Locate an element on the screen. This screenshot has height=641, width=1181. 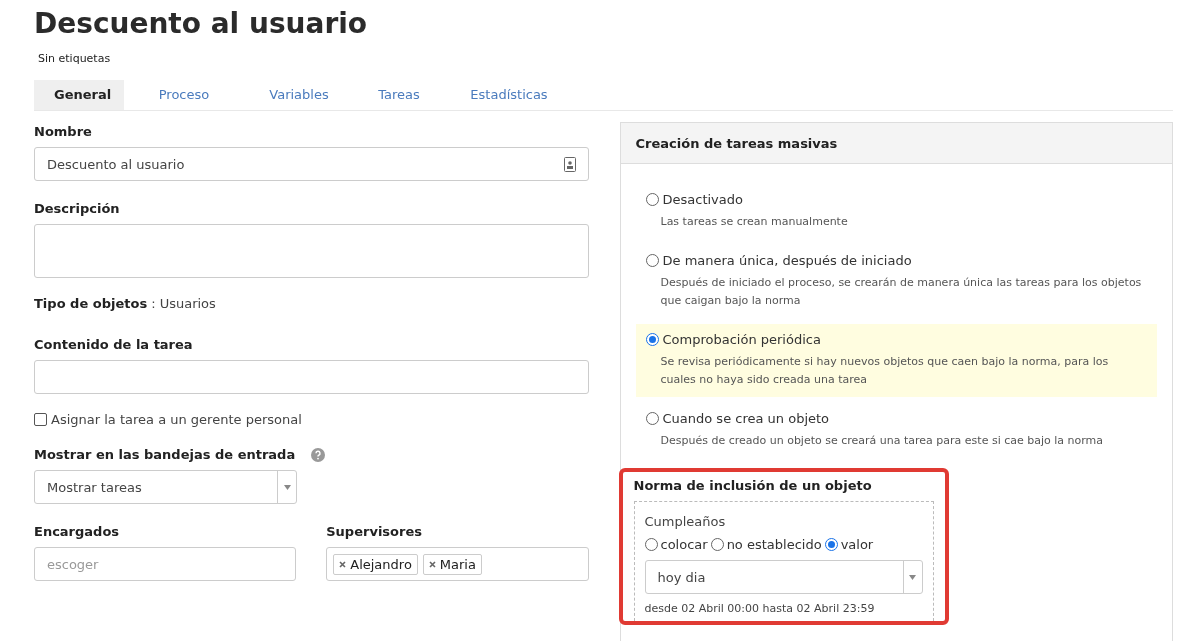
rule-field-label: Cumpleaños is located at coordinates (685, 521).